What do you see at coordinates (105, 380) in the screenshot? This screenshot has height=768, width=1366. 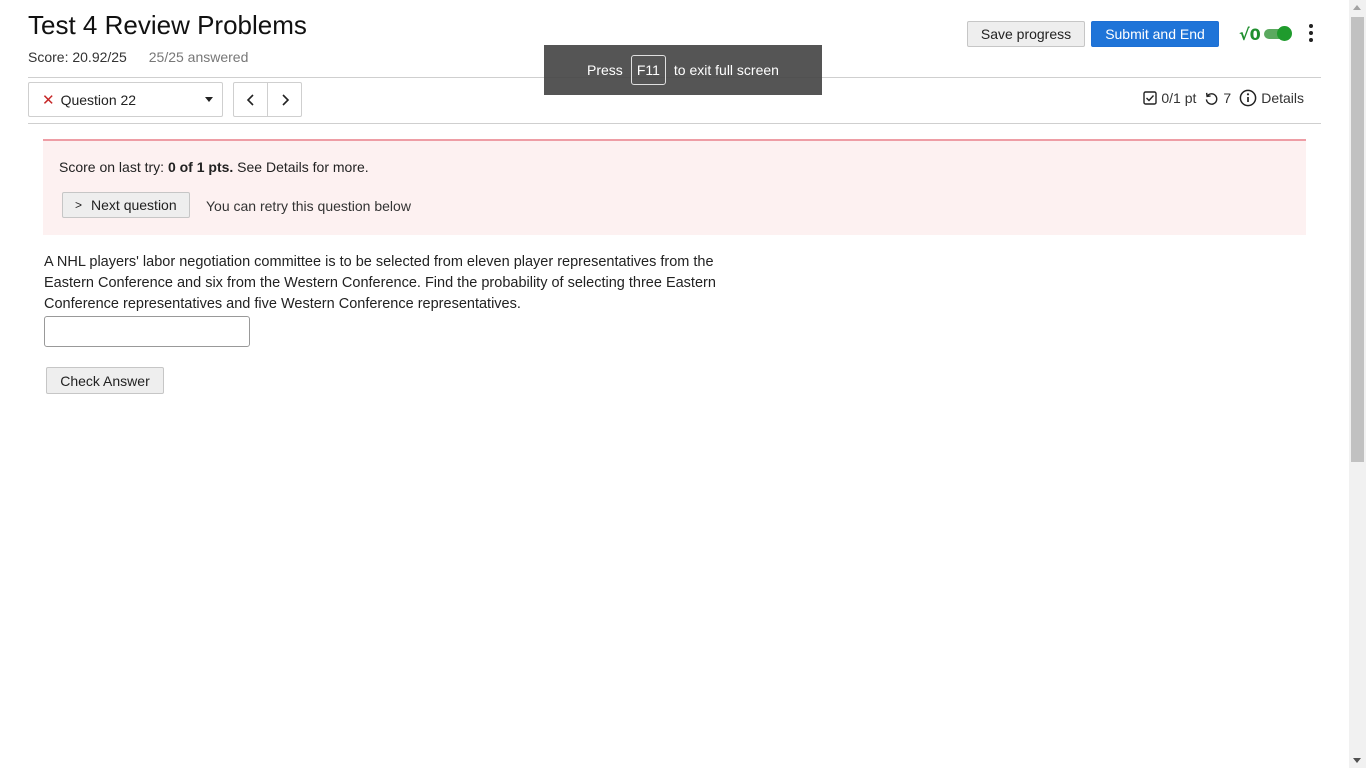 I see `check-answer-button: Check Answer` at bounding box center [105, 380].